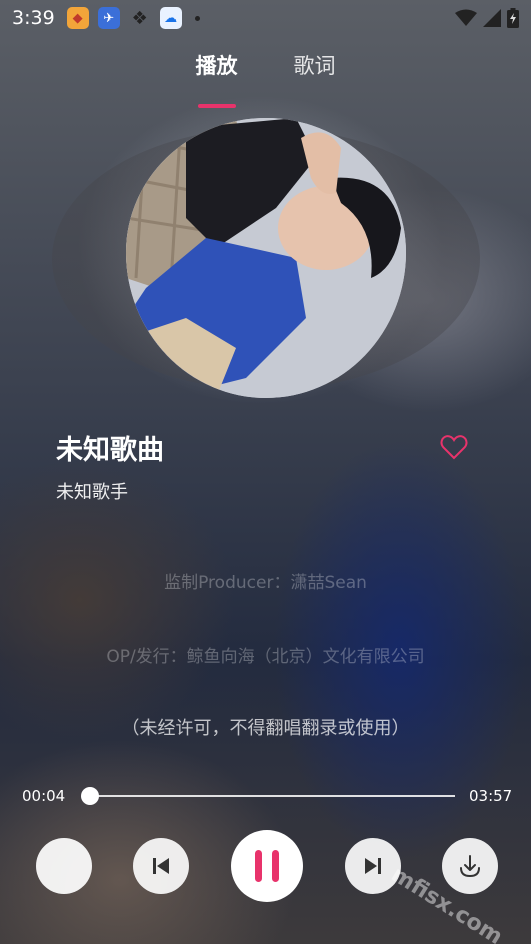 Image resolution: width=531 pixels, height=944 pixels. I want to click on tab-active-indicator, so click(216, 106).